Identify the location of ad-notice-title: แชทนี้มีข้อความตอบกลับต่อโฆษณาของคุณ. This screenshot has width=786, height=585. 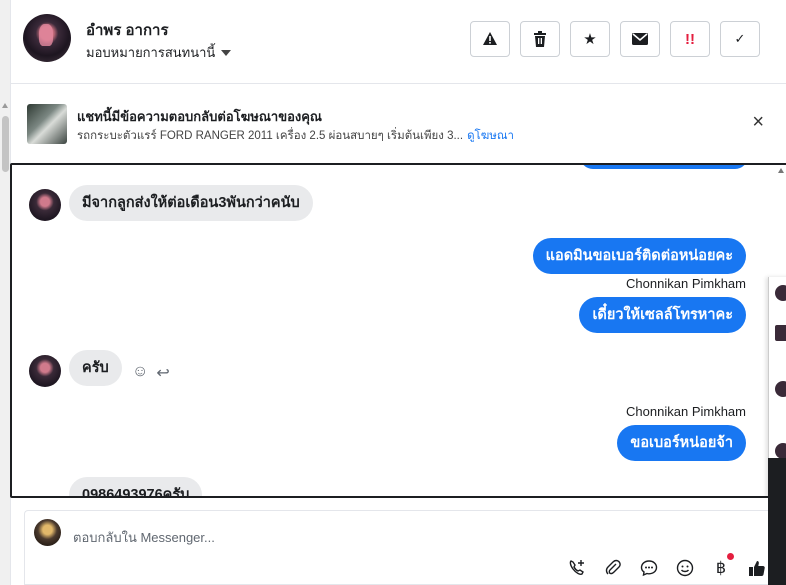
(199, 116).